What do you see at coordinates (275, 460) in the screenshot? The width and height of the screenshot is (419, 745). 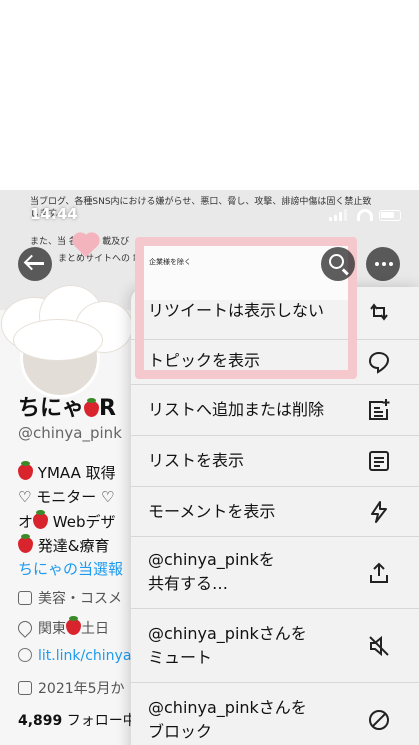 I see `menu-item-show-lists: リストを表示` at bounding box center [275, 460].